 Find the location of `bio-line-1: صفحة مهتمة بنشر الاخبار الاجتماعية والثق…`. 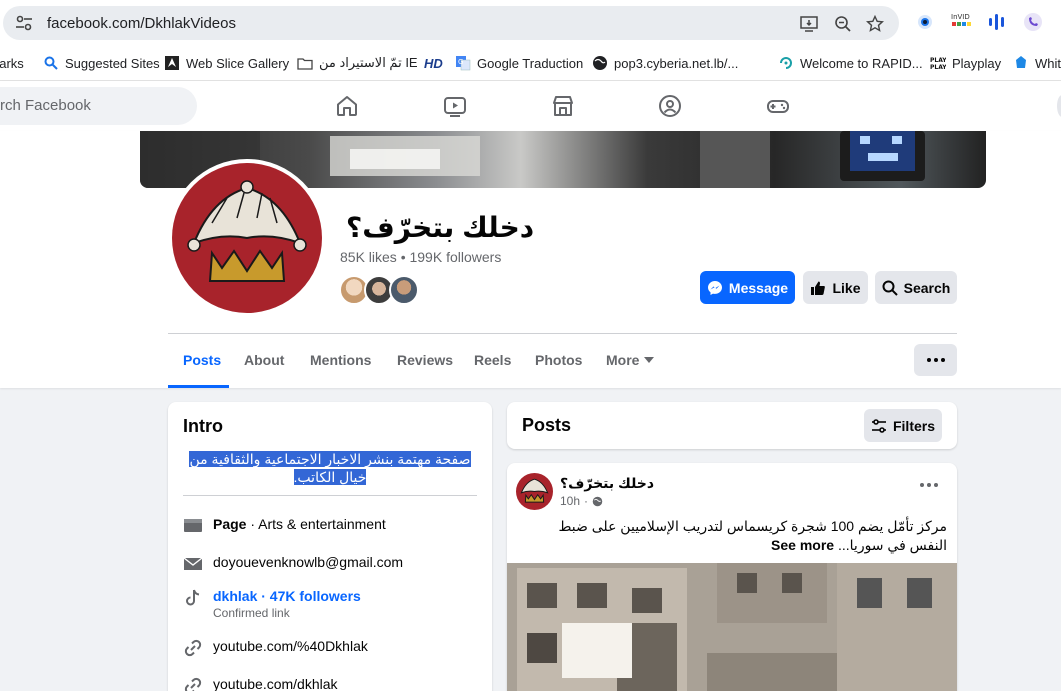

bio-line-1: صفحة مهتمة بنشر الاخبار الاجتماعية والثق… is located at coordinates (330, 459).